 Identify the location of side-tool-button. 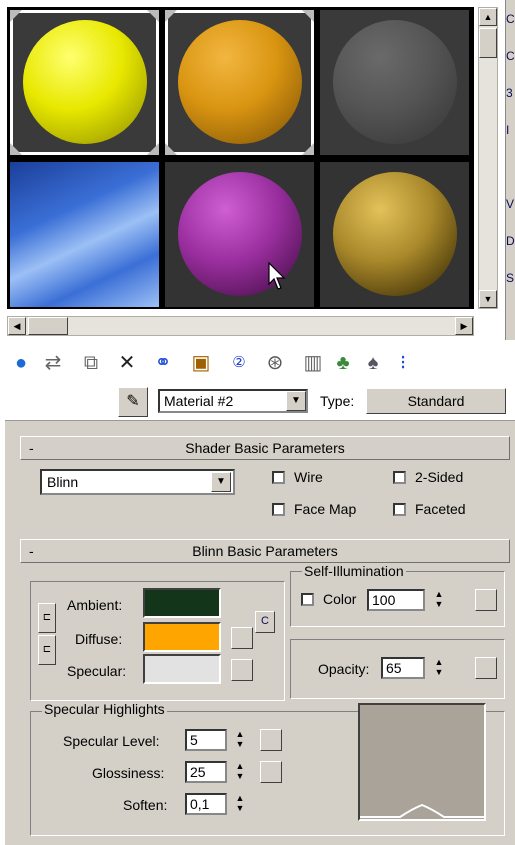
(510, 172).